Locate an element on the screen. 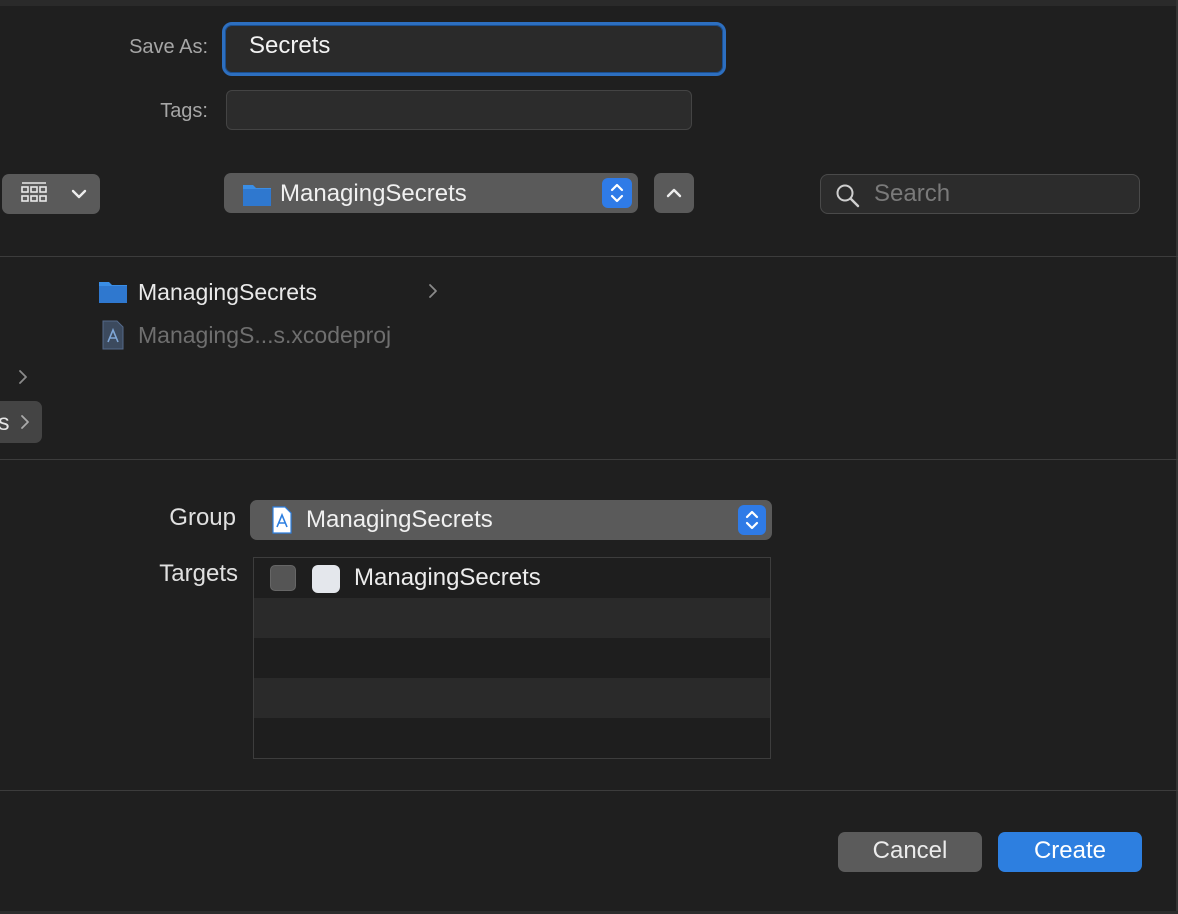 The width and height of the screenshot is (1178, 914). location-label: ManagingSecrets is located at coordinates (373, 193).